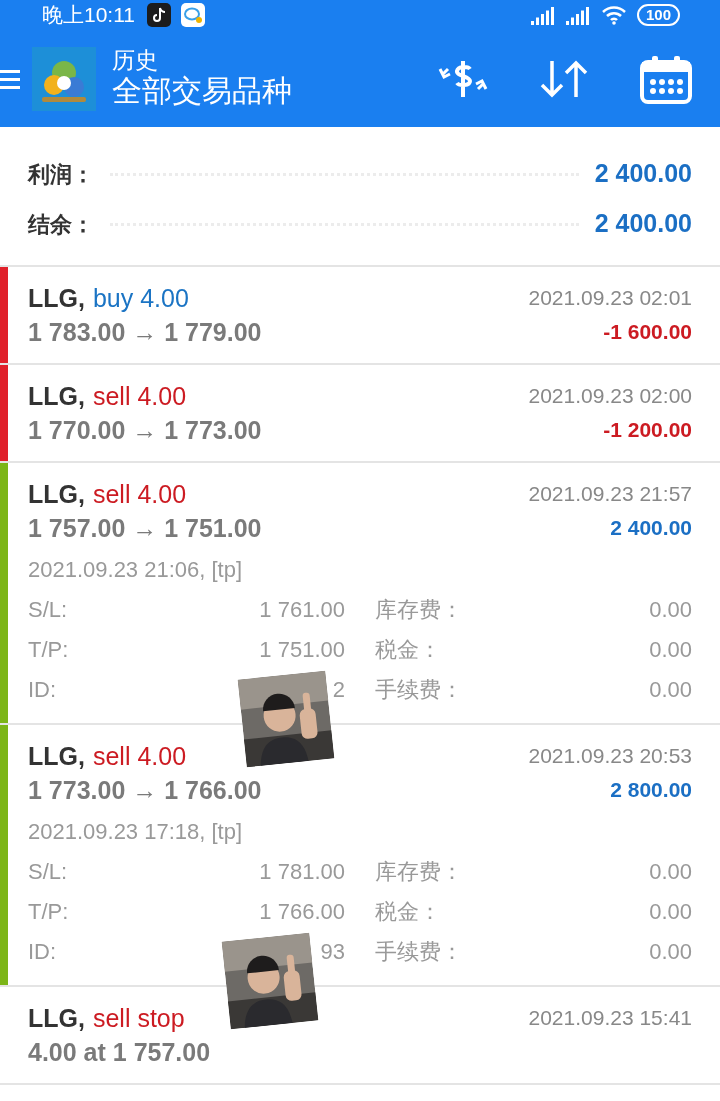  Describe the element at coordinates (193, 15) in the screenshot. I see `chat-app-icon` at that location.